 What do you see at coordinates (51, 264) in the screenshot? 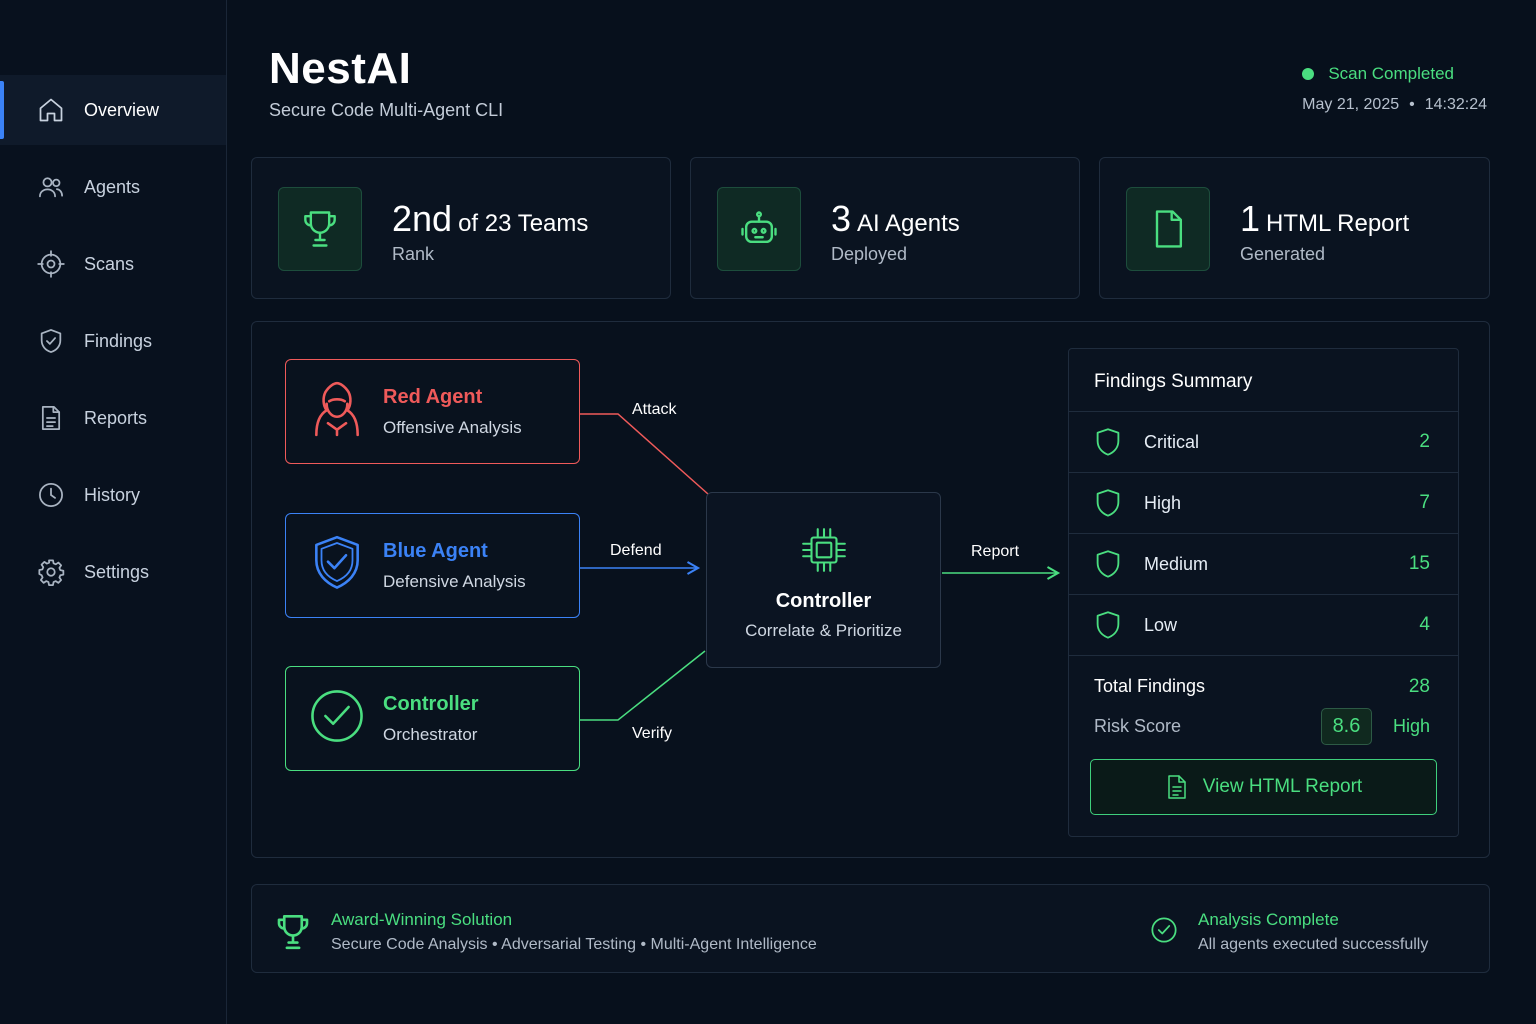
I see `crosshair-icon` at bounding box center [51, 264].